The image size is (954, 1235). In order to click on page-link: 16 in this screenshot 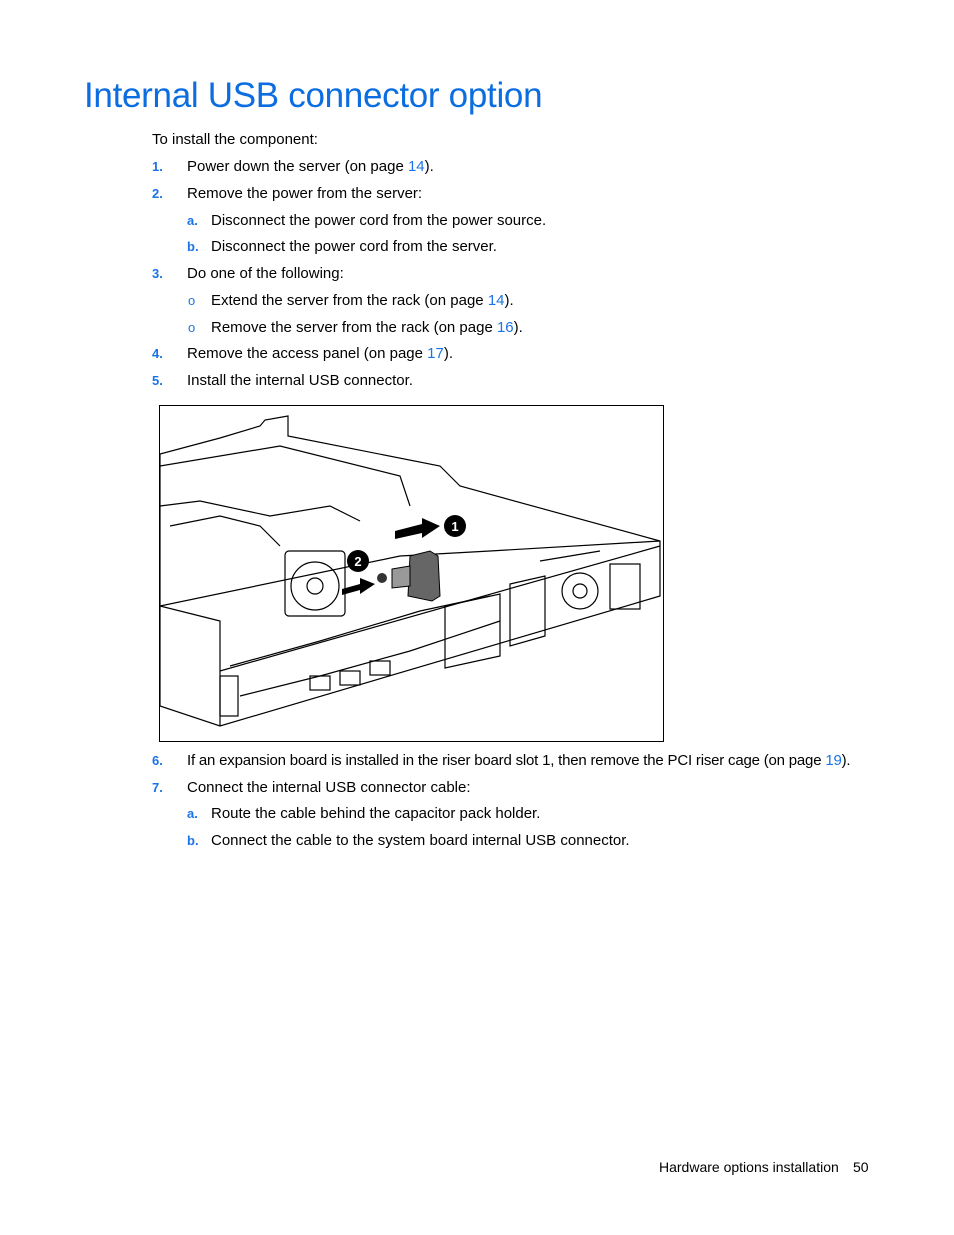, I will do `click(505, 327)`.